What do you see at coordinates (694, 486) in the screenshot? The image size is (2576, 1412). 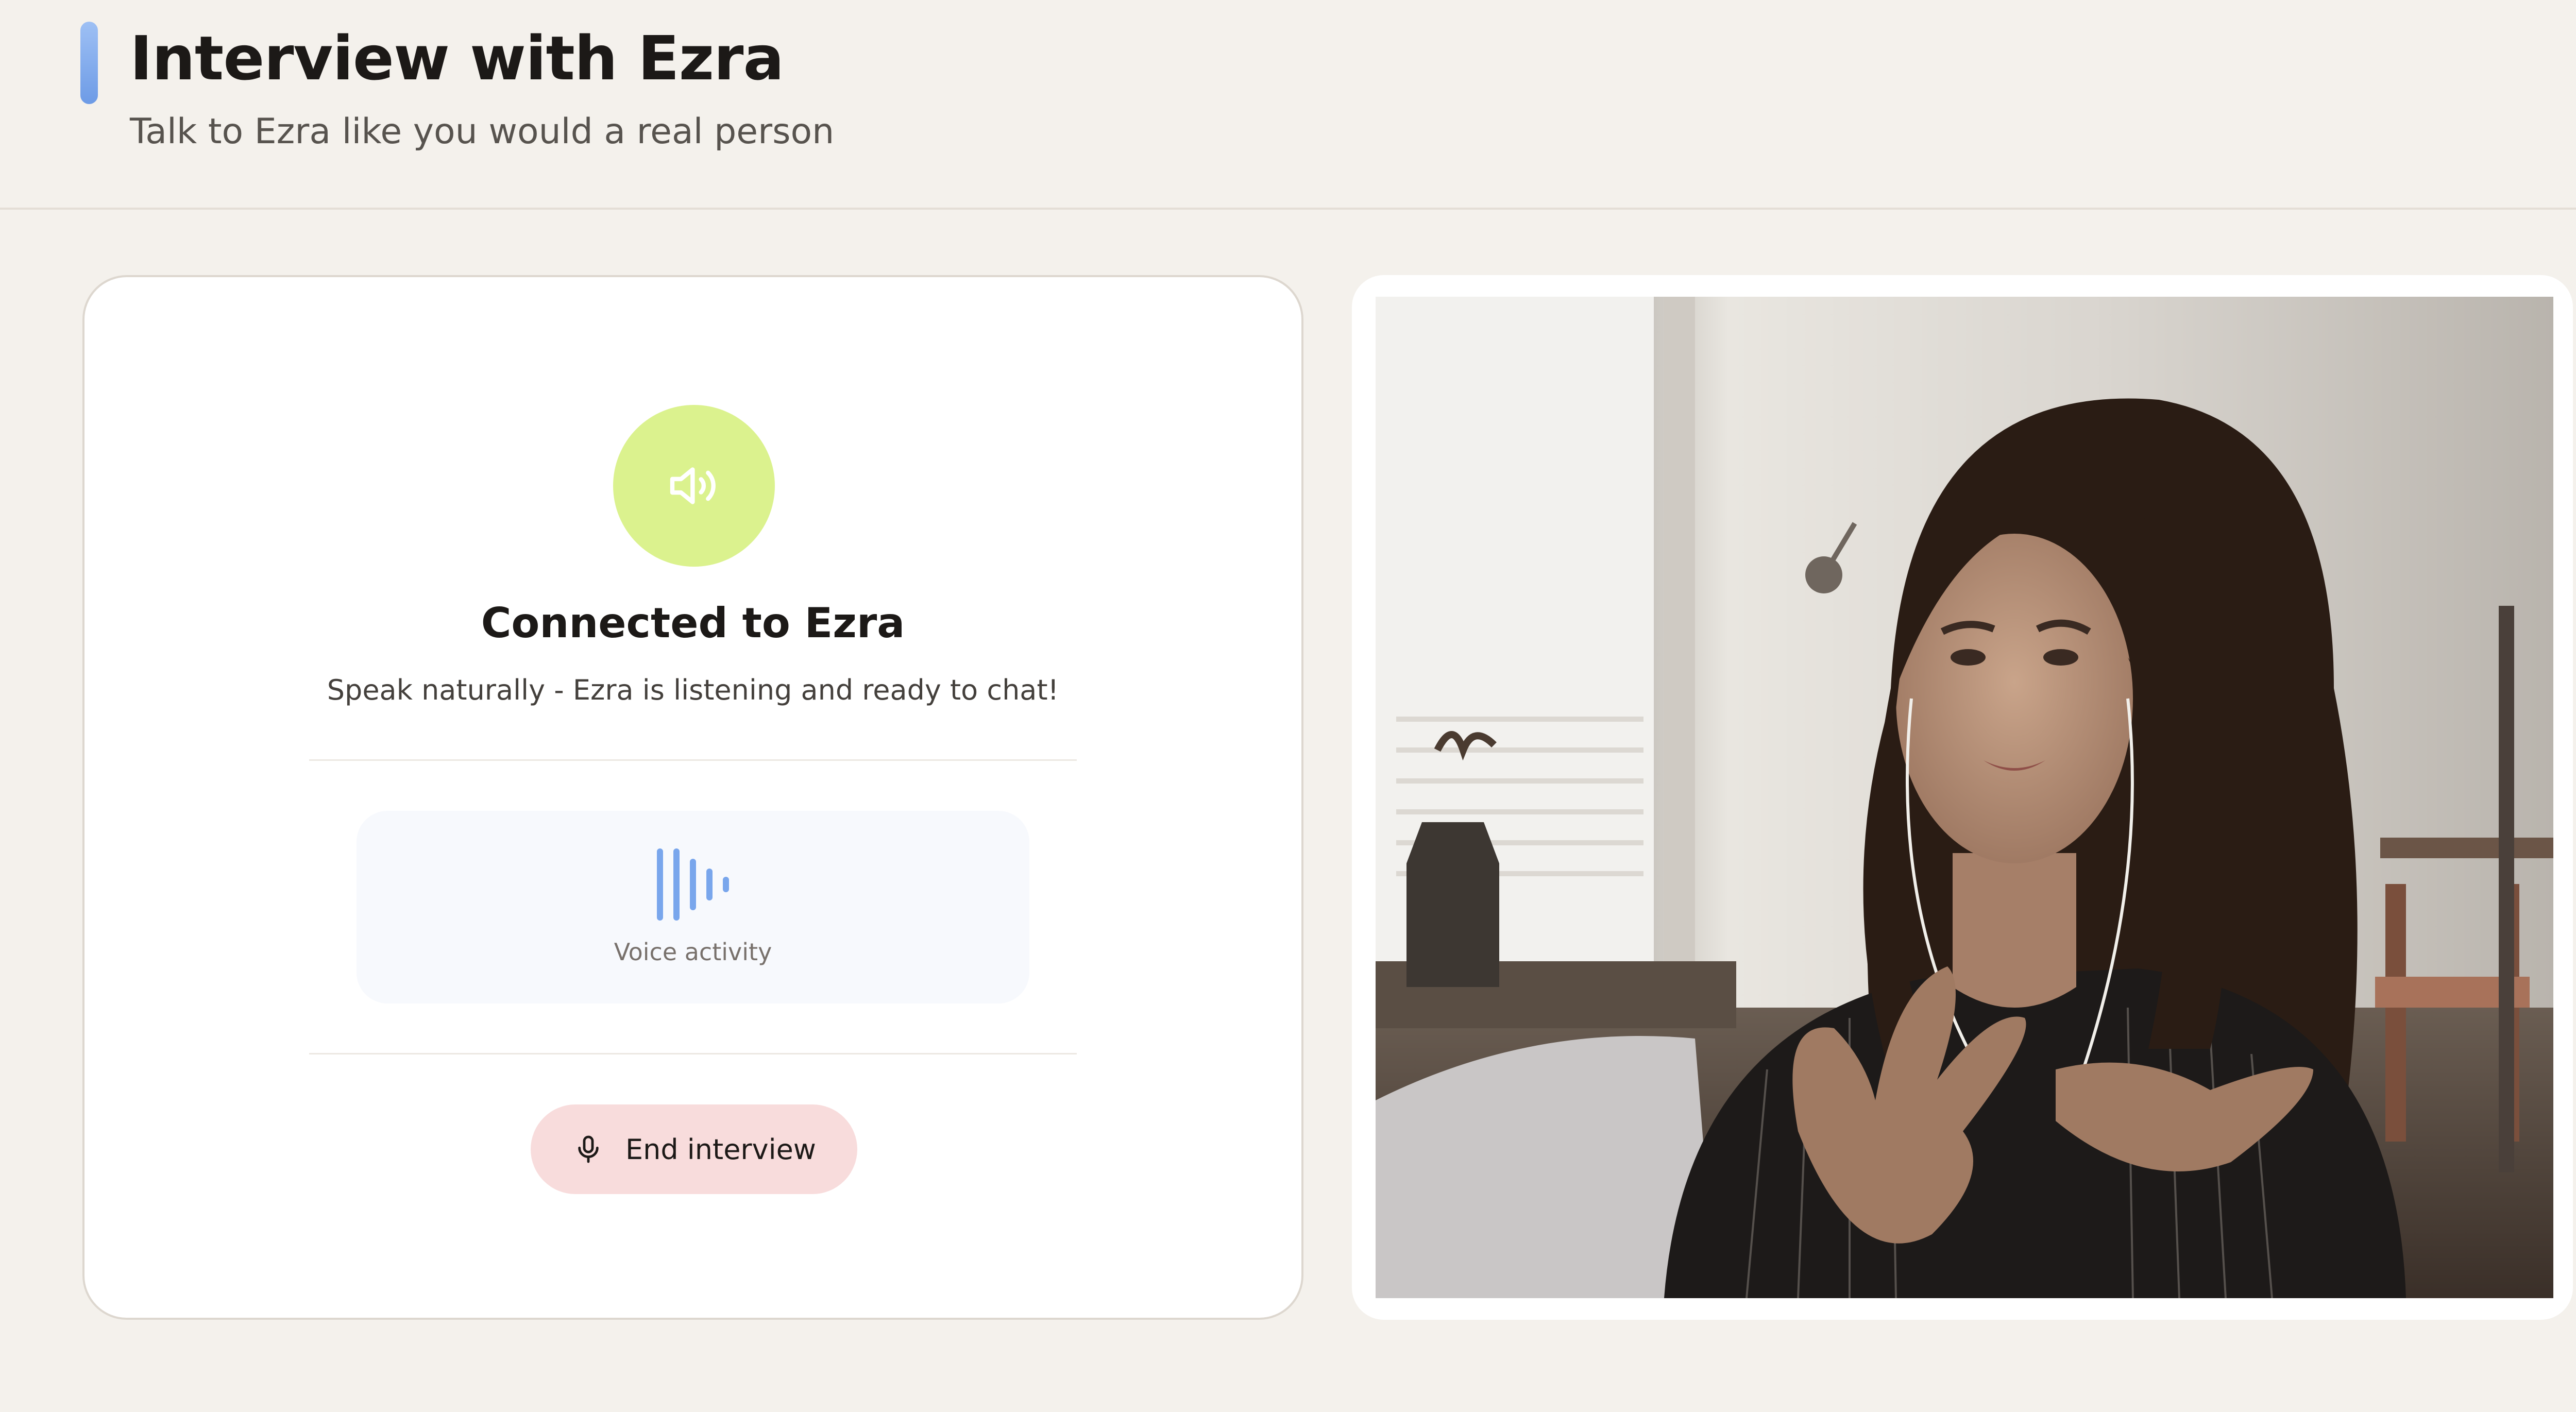 I see `speaker-icon` at bounding box center [694, 486].